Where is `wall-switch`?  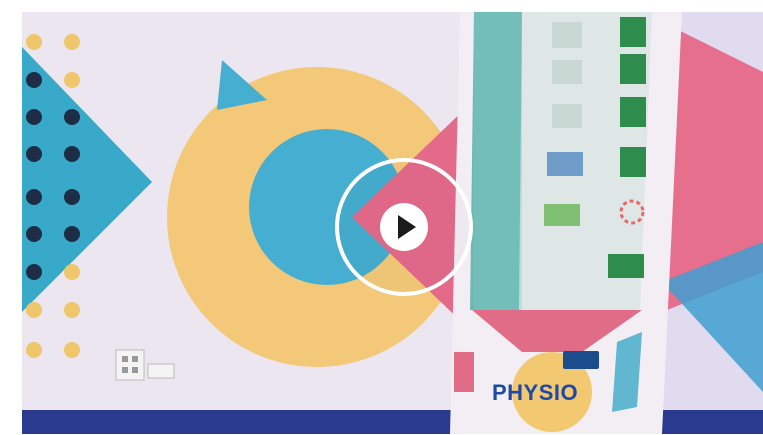 wall-switch is located at coordinates (161, 371).